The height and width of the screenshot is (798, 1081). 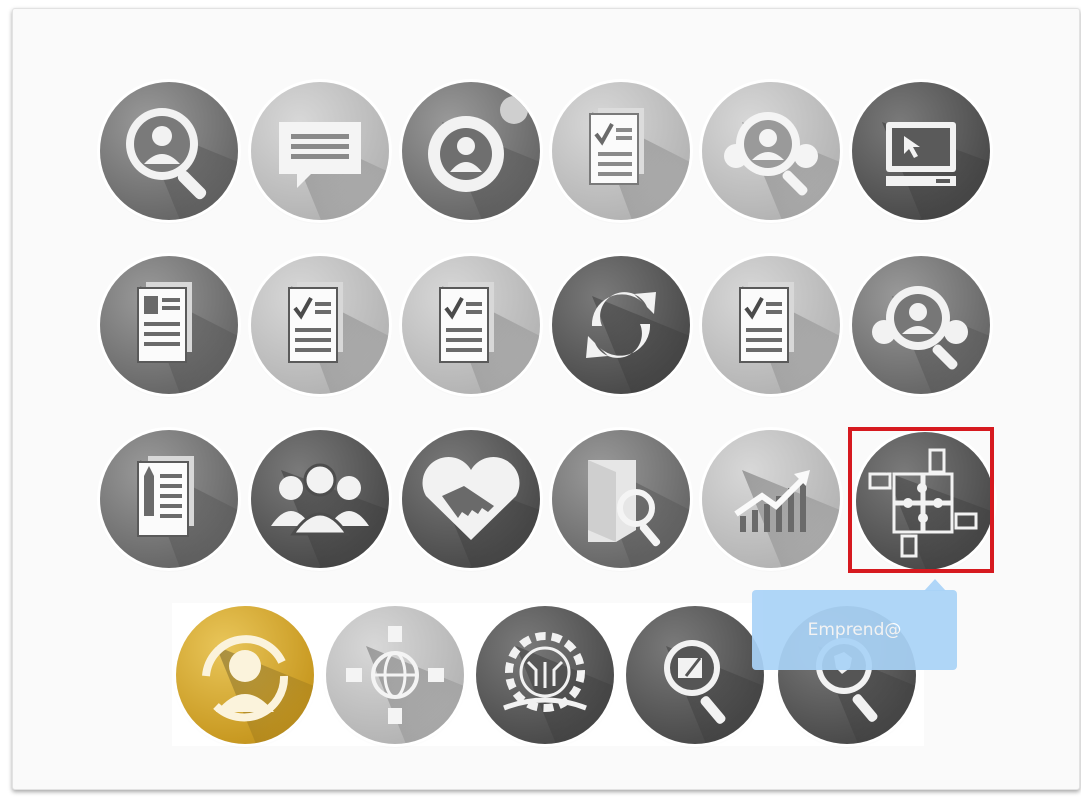 What do you see at coordinates (921, 151) in the screenshot?
I see `computer-cursor-icon` at bounding box center [921, 151].